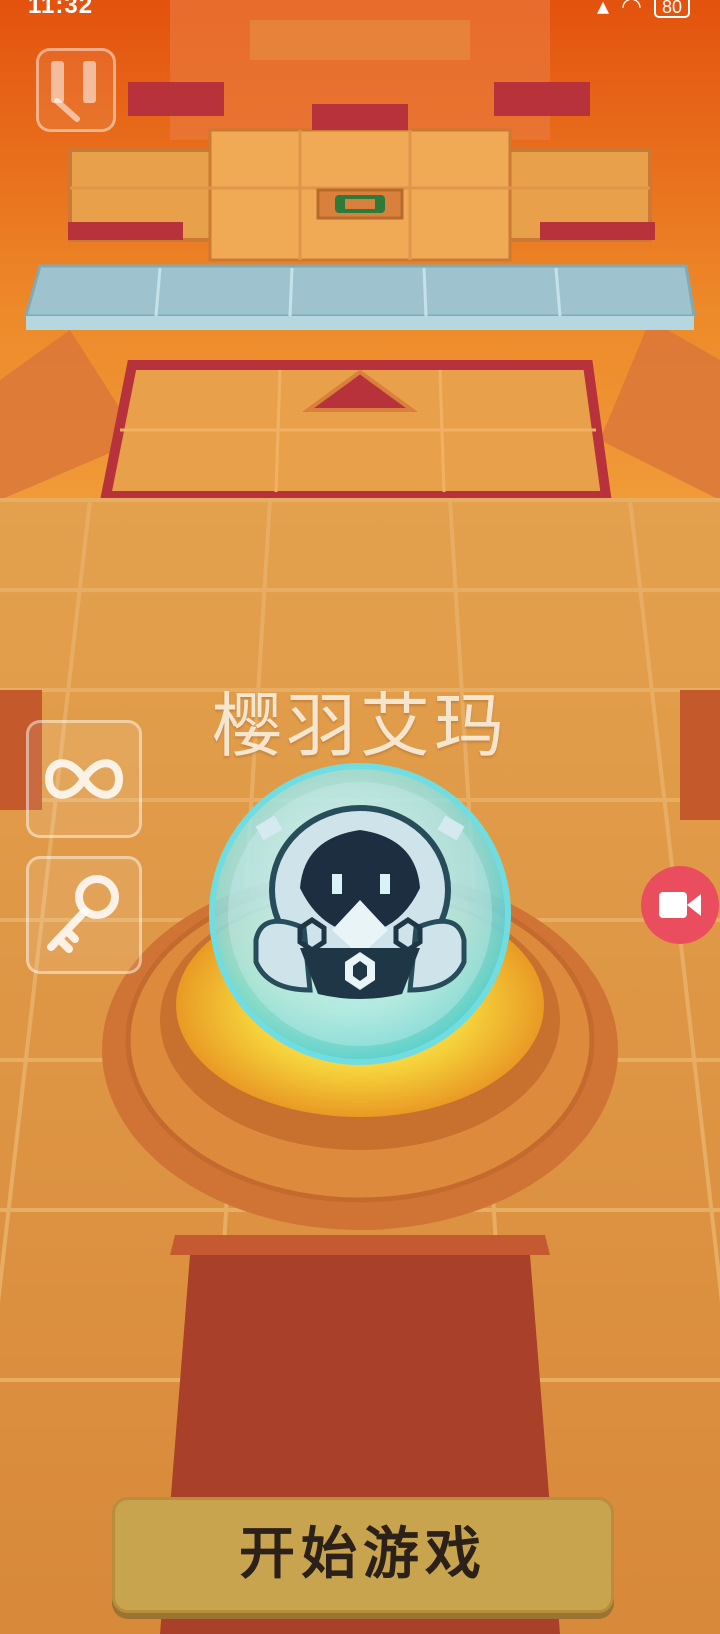 The height and width of the screenshot is (1634, 720). I want to click on status-time: 11:32, so click(61, 9).